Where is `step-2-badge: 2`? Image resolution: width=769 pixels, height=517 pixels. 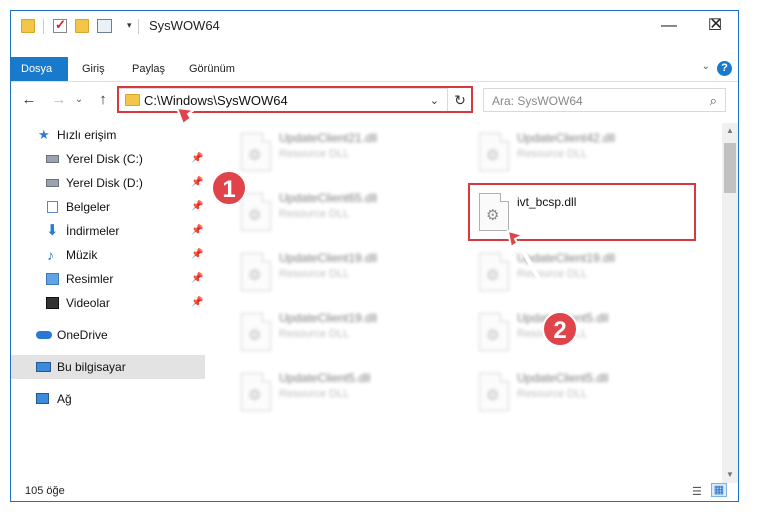
step-2-badge: 2 is located at coordinates (560, 329).